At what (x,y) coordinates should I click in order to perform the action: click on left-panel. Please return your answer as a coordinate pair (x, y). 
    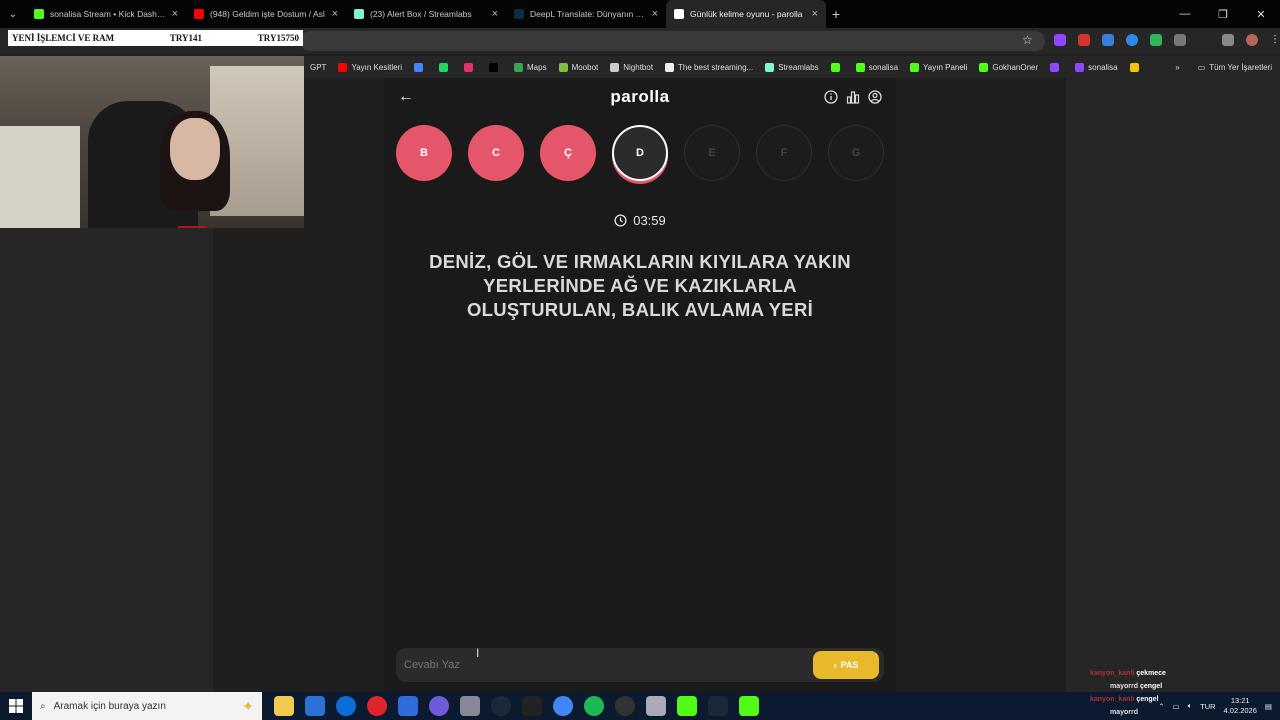
    Looking at the image, I should click on (106, 460).